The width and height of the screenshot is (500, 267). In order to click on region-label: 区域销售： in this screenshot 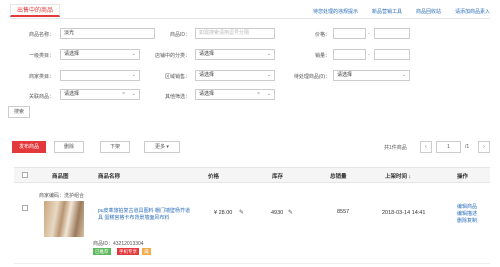, I will do `click(177, 77)`.